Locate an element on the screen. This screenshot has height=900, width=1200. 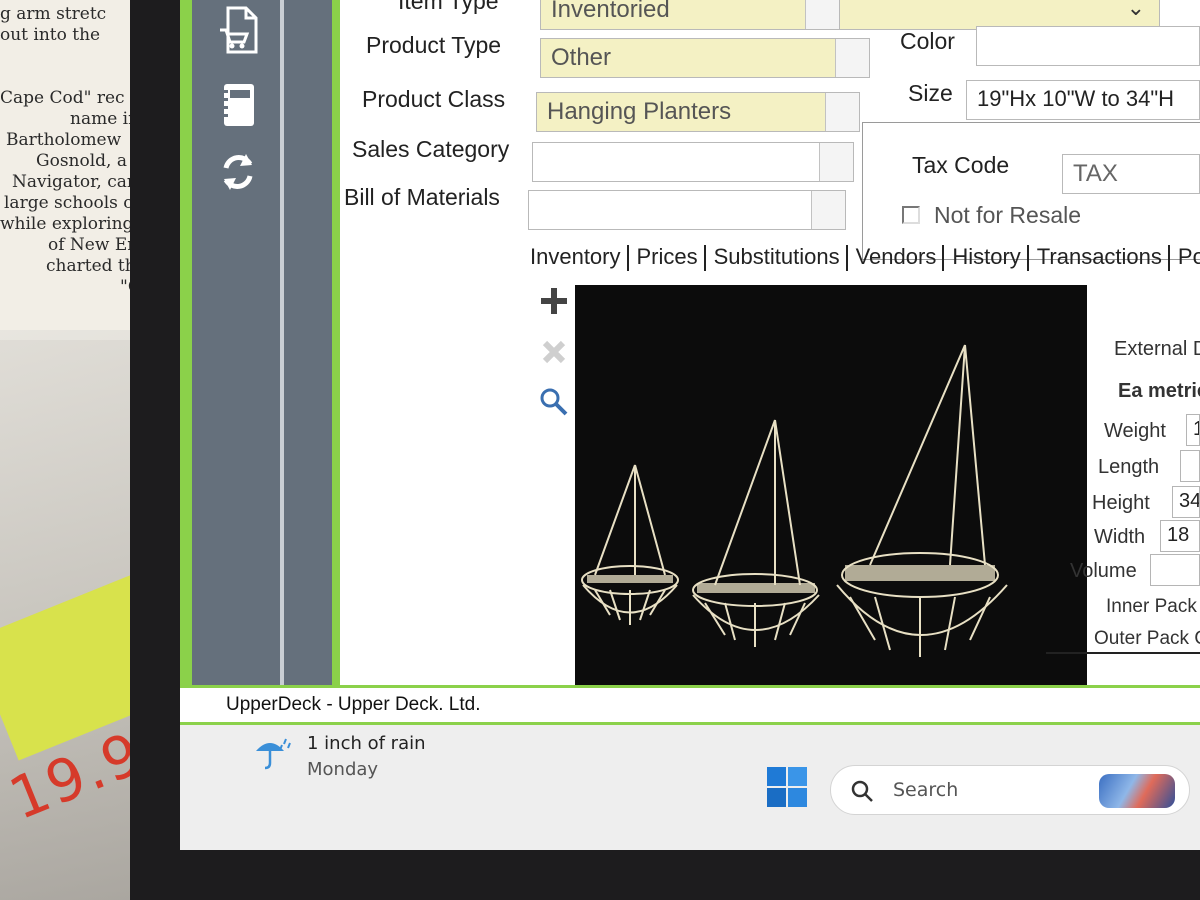
size-label: Size is located at coordinates (930, 93).